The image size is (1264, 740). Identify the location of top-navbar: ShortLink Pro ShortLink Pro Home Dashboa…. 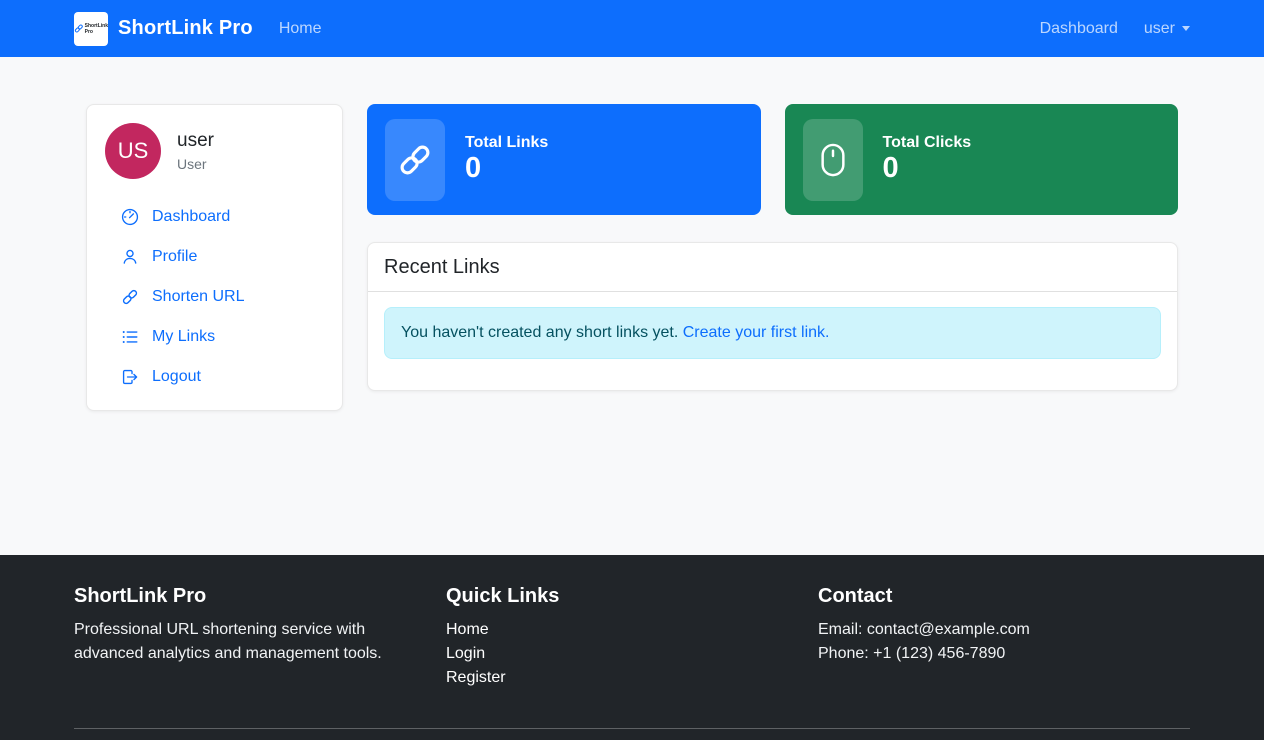
(632, 28).